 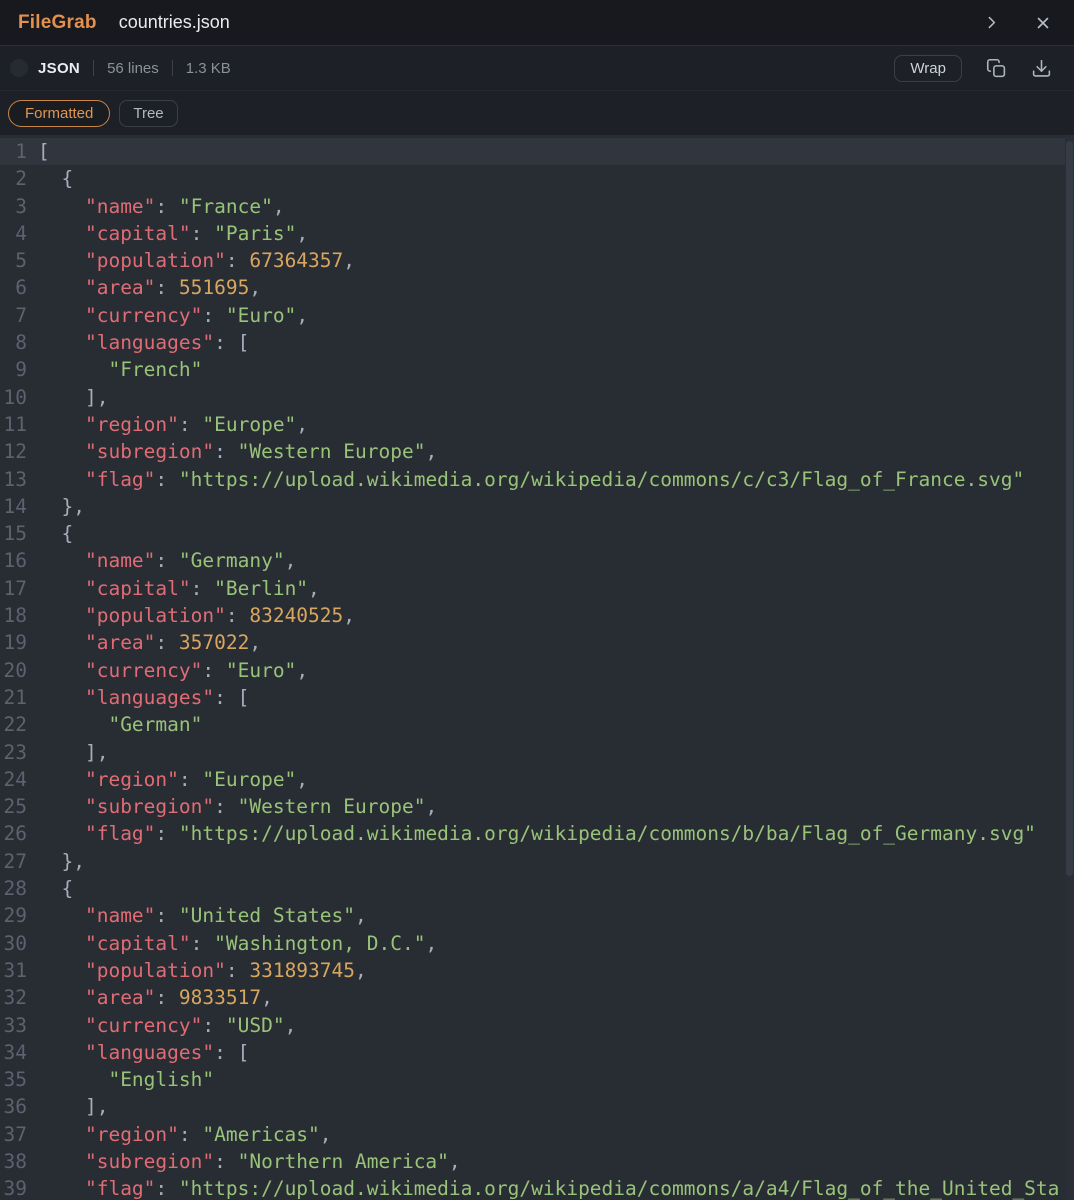 What do you see at coordinates (21, 315) in the screenshot?
I see `line-number: 7` at bounding box center [21, 315].